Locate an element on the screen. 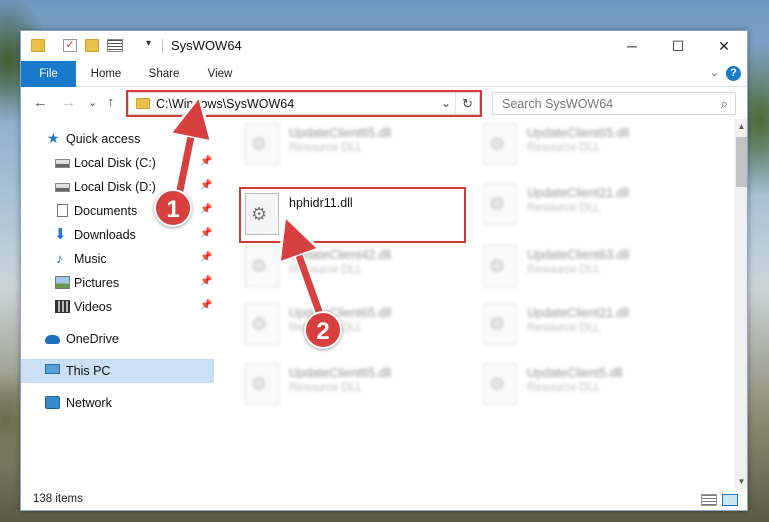 The width and height of the screenshot is (769, 522). step-marker-1: 1 is located at coordinates (173, 208).